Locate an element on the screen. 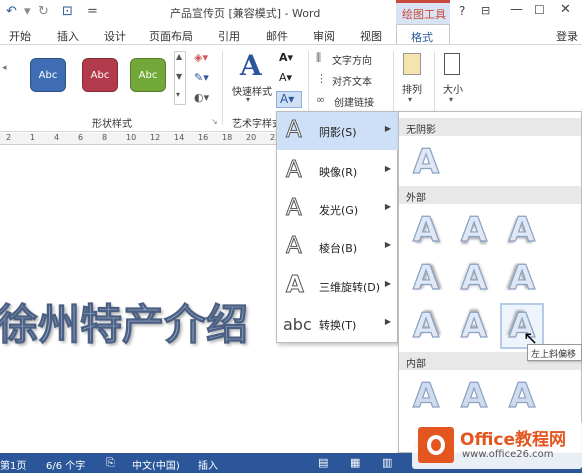  maximize-icon: ☐ is located at coordinates (539, 10).